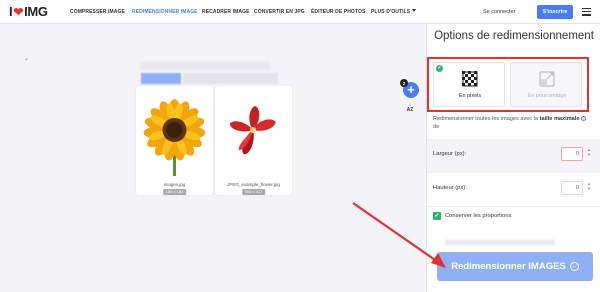 The width and height of the screenshot is (600, 292). What do you see at coordinates (508, 84) in the screenshot?
I see `resize-mode-highlight: ✓ En pixels En pourcentage` at bounding box center [508, 84].